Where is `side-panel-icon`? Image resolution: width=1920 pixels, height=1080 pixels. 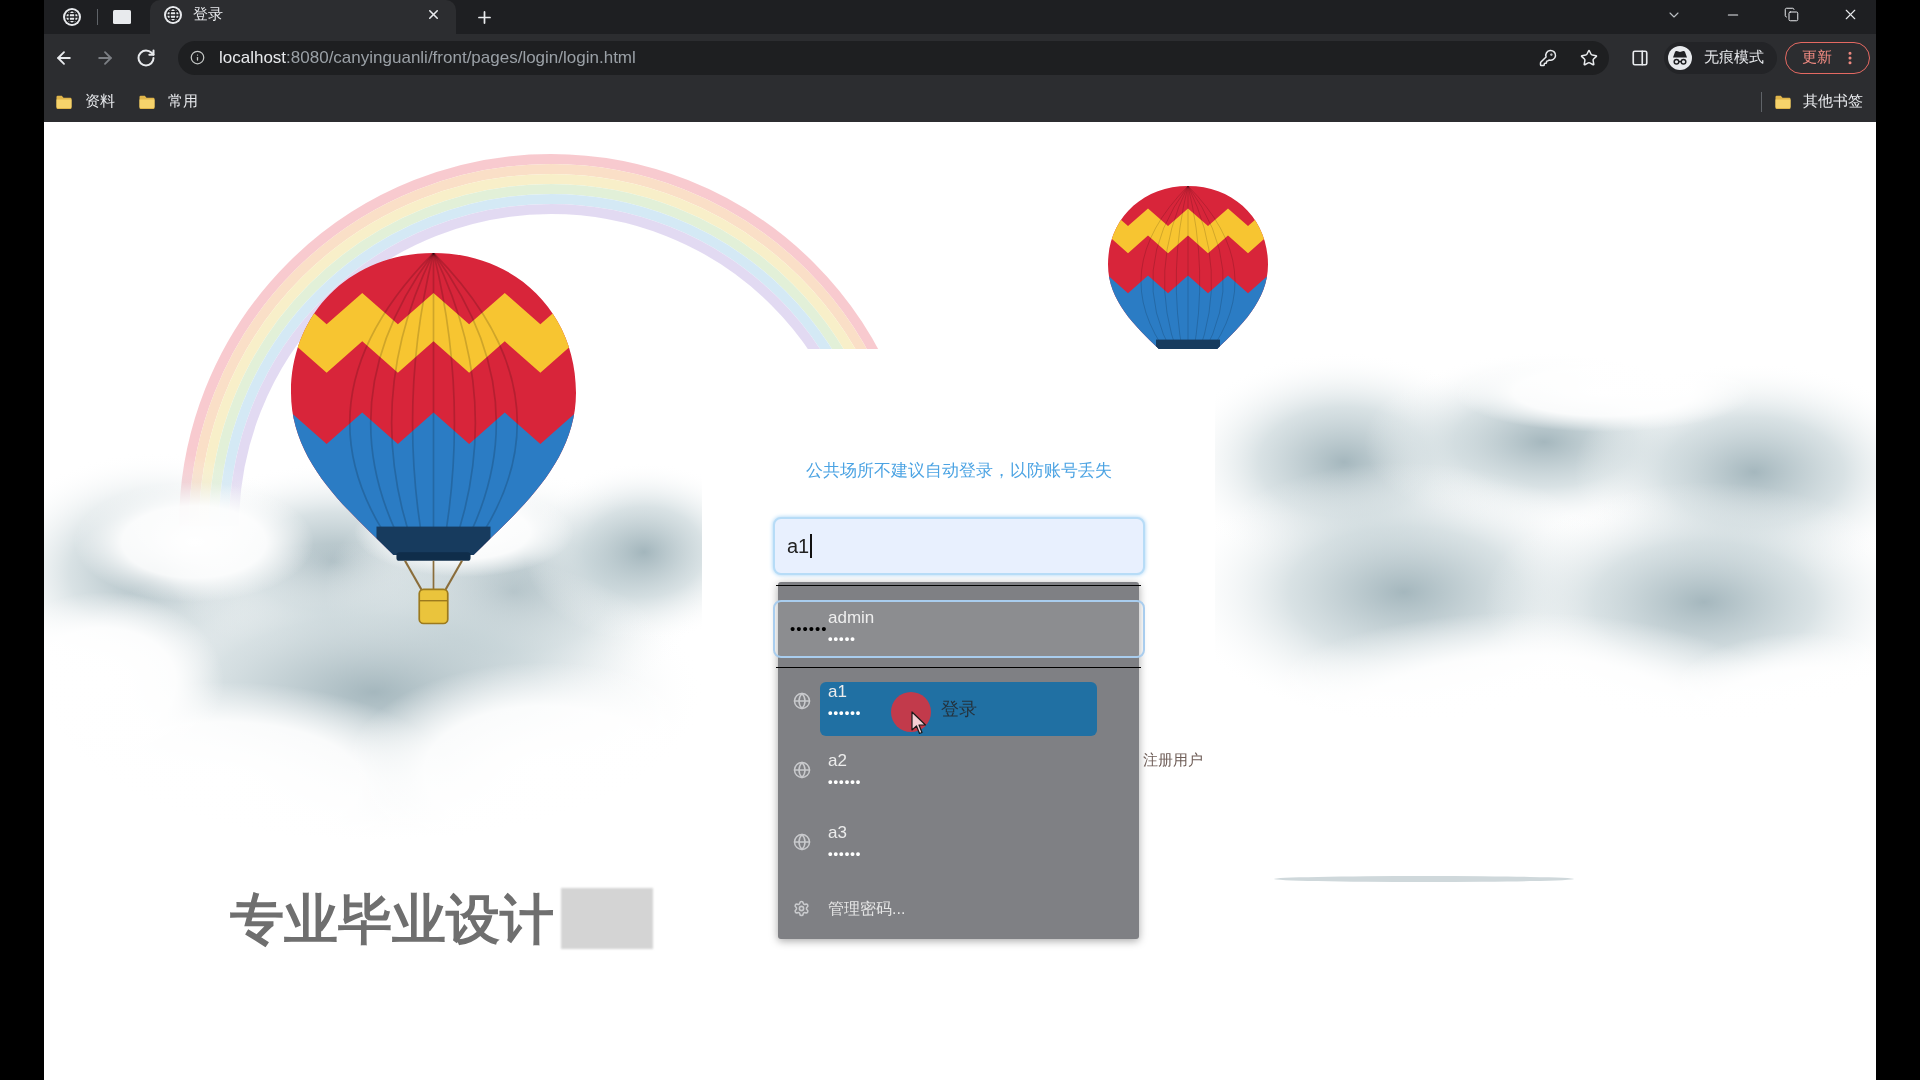
side-panel-icon is located at coordinates (1640, 57).